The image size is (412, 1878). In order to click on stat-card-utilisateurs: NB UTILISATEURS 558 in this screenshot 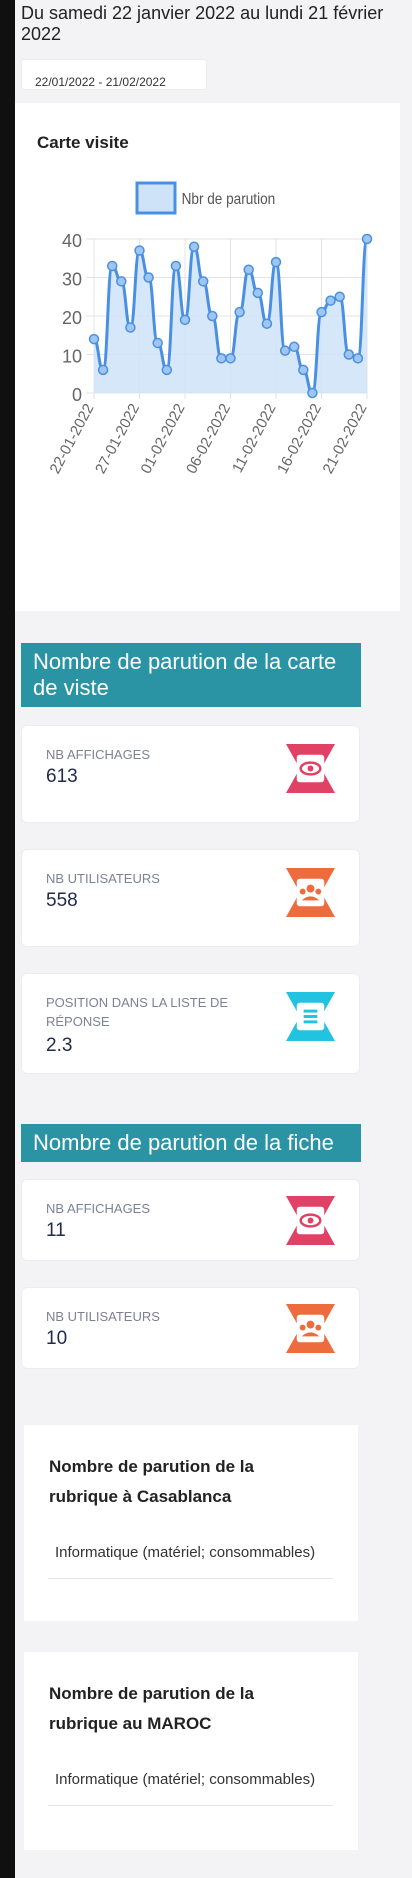, I will do `click(190, 898)`.